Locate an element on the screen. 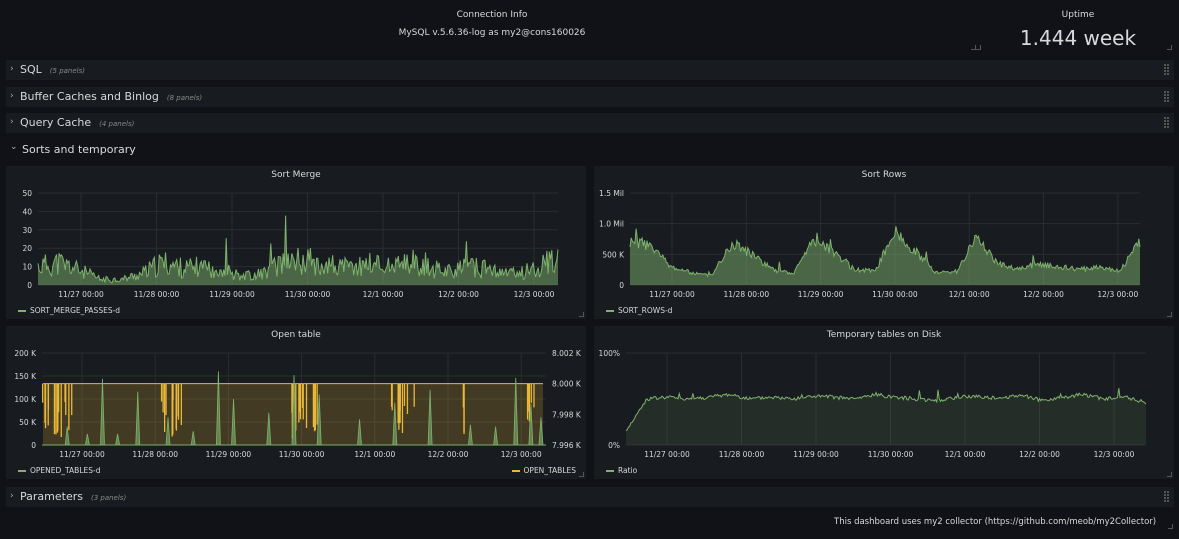  uptime-value: 1.444 week is located at coordinates (1078, 38).